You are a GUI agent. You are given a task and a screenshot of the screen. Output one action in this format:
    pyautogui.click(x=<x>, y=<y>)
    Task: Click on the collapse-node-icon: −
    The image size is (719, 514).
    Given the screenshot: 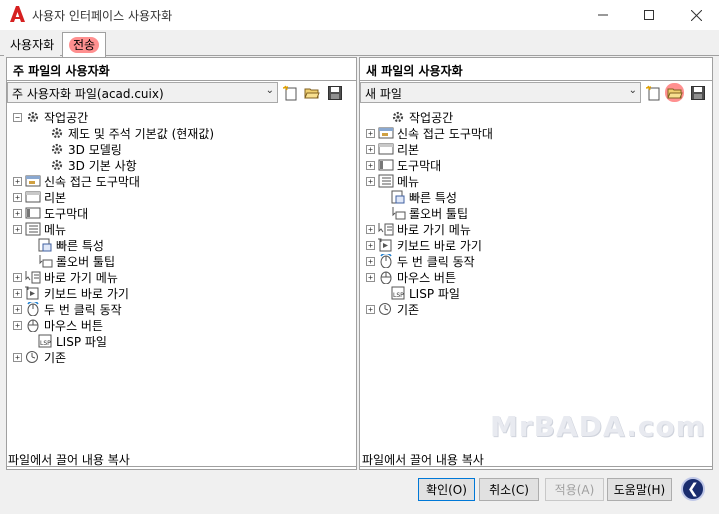 What is the action you would take?
    pyautogui.click(x=17, y=117)
    